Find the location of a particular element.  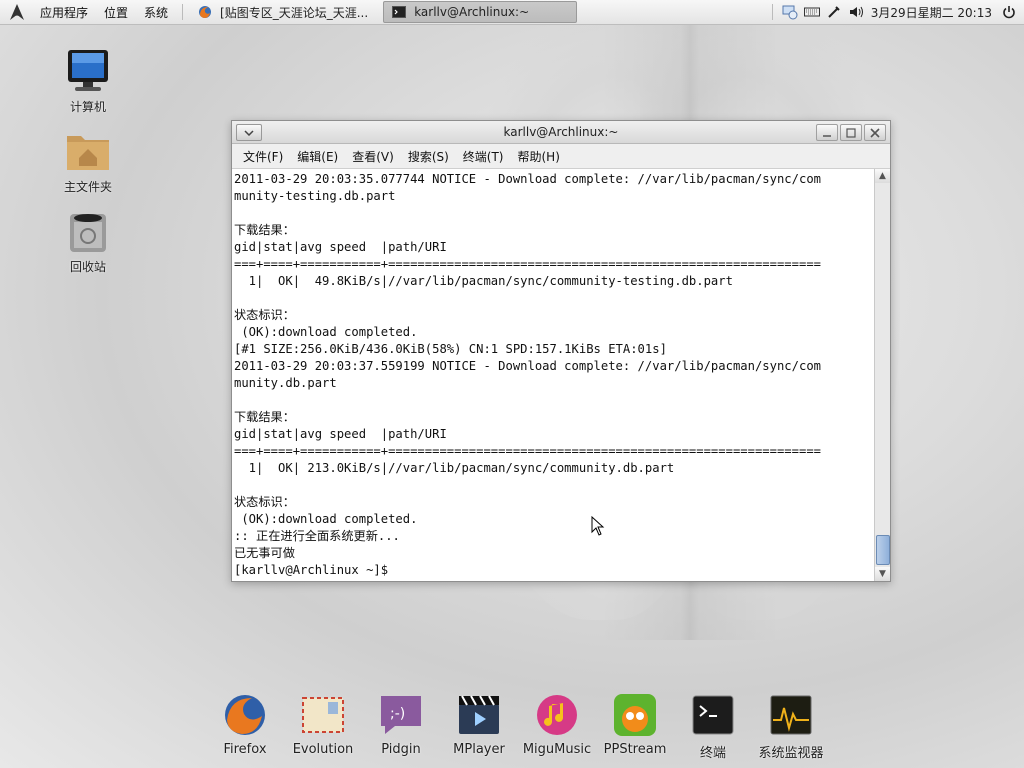

scroll-down-button: ▼ is located at coordinates (882, 574).